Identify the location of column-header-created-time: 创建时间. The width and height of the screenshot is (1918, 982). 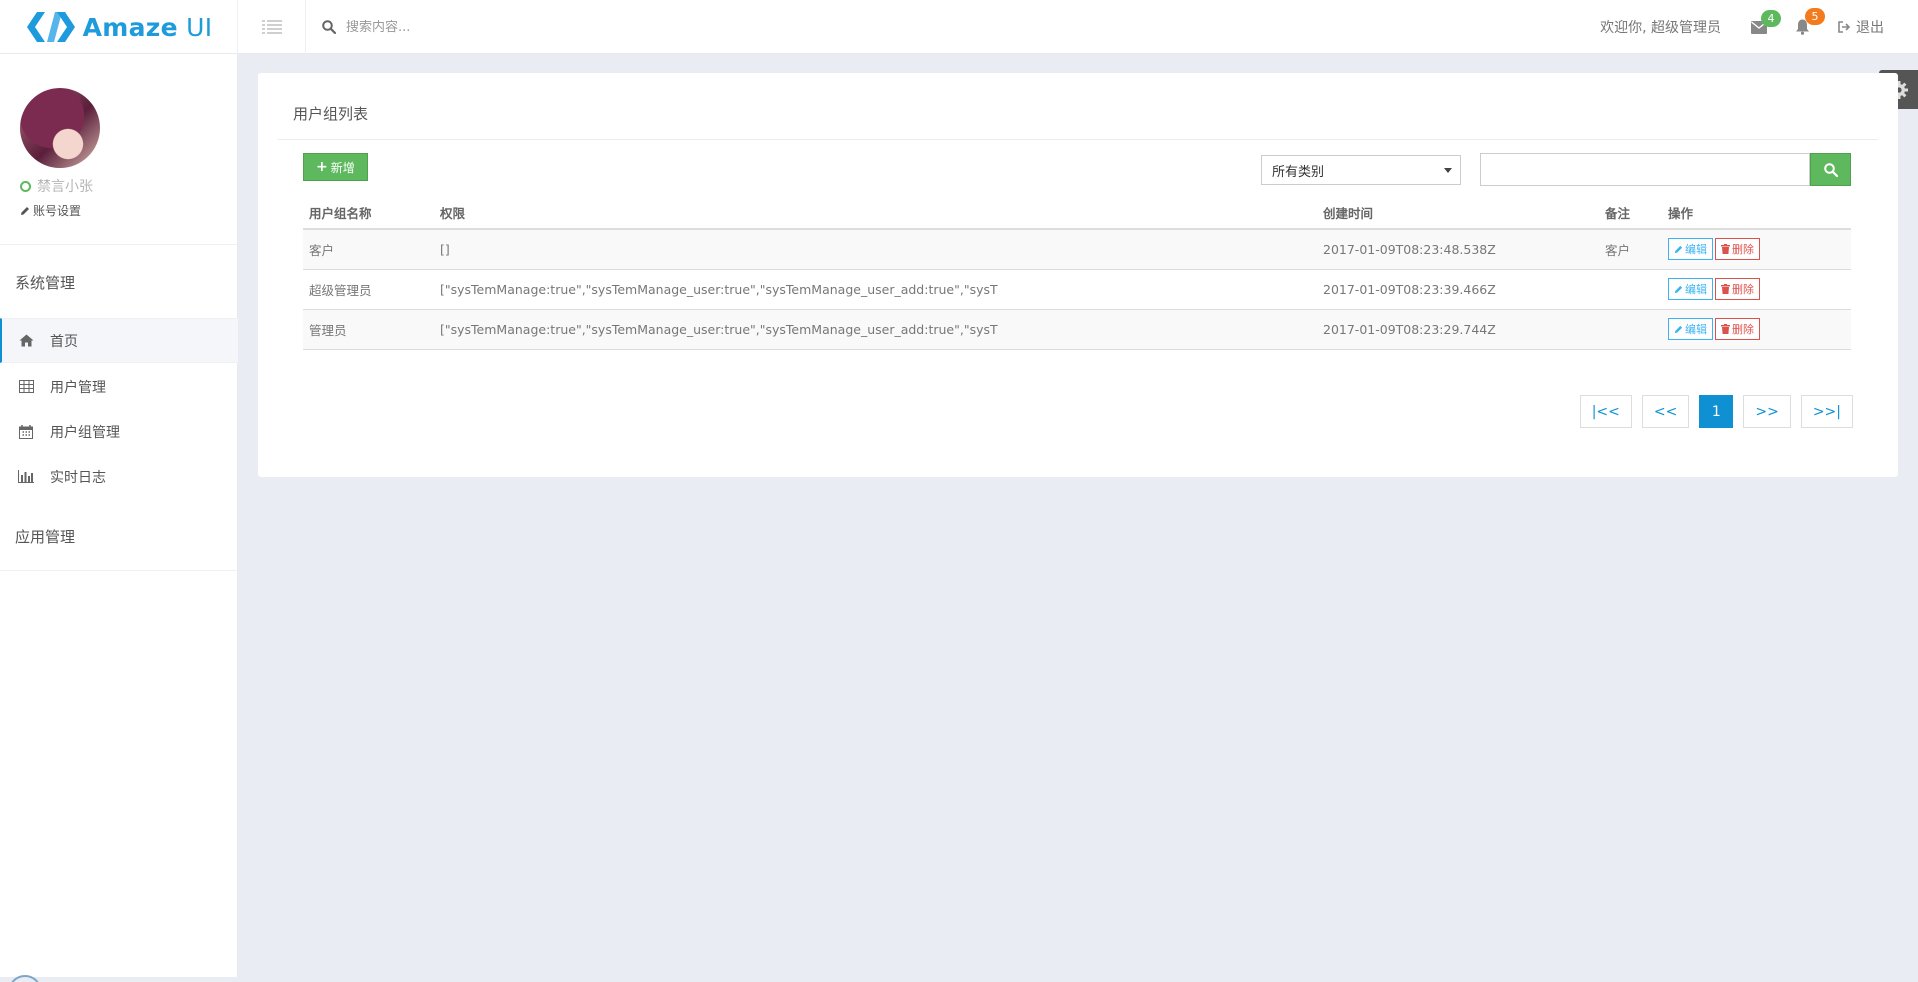
(1458, 213).